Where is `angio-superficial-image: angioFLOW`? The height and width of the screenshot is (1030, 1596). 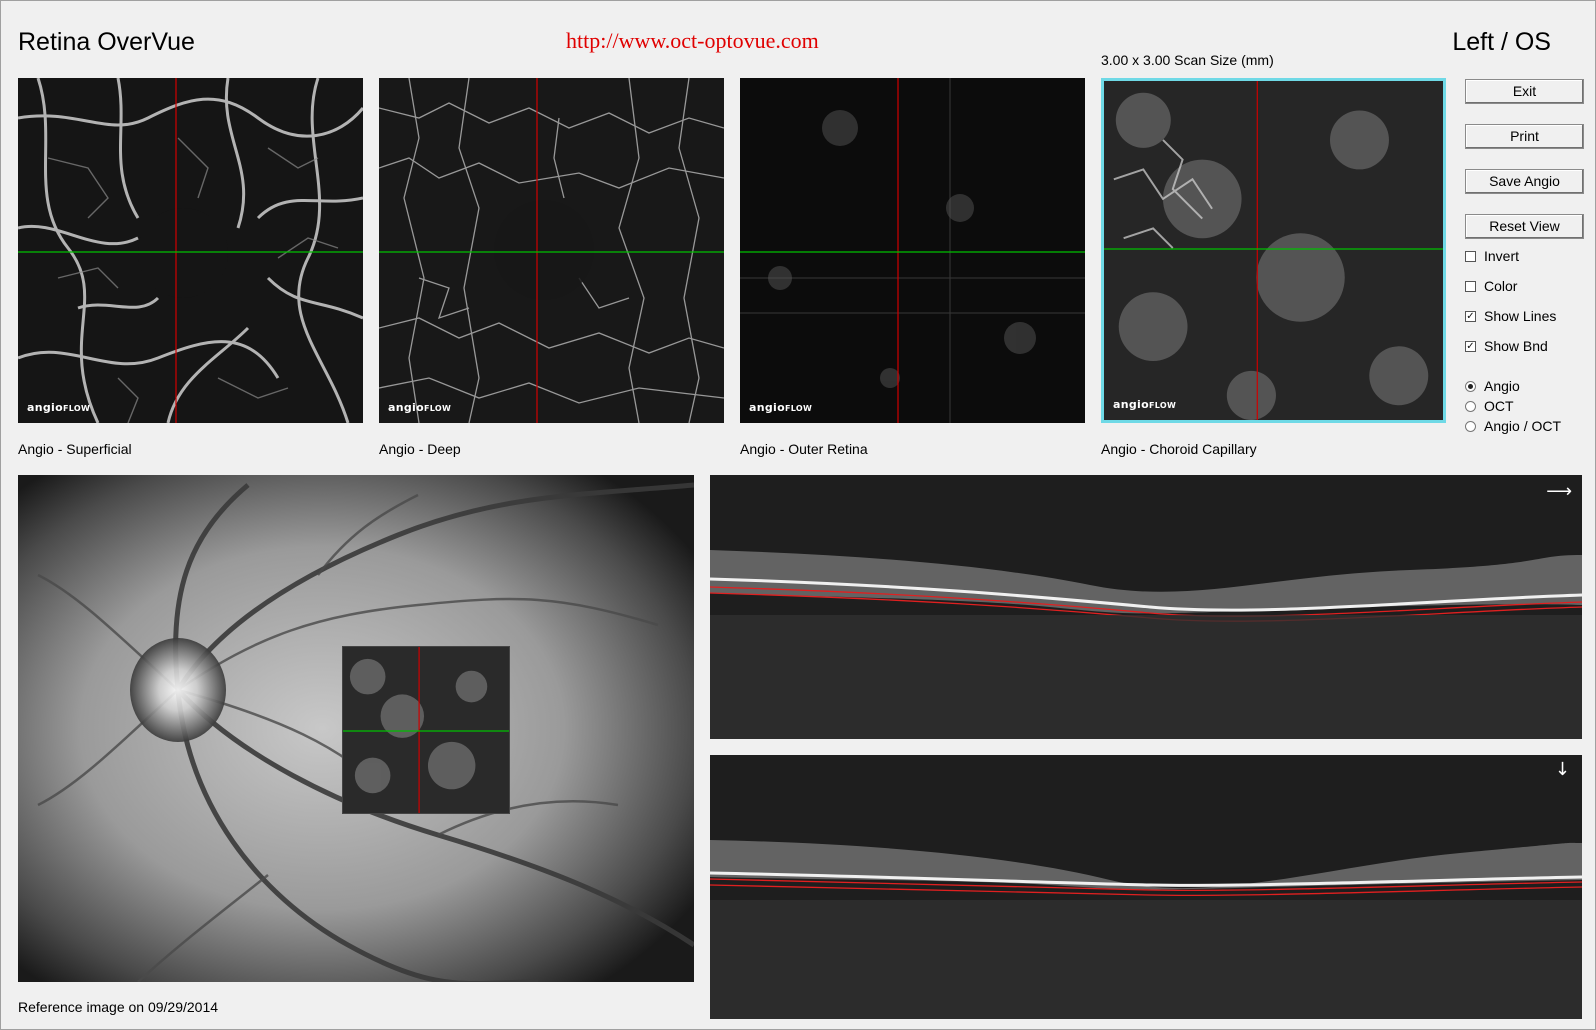 angio-superficial-image: angioFLOW is located at coordinates (190, 250).